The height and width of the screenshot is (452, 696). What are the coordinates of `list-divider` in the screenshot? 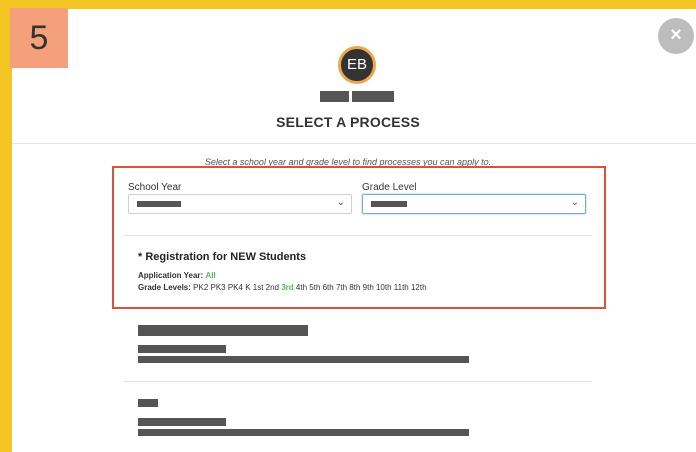 It's located at (358, 381).